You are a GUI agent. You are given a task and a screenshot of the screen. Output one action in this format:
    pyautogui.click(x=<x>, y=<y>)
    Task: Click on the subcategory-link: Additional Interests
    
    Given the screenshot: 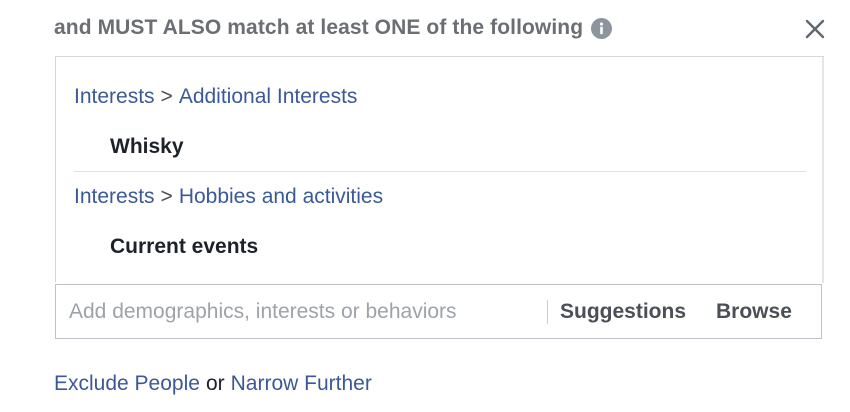 What is the action you would take?
    pyautogui.click(x=268, y=96)
    